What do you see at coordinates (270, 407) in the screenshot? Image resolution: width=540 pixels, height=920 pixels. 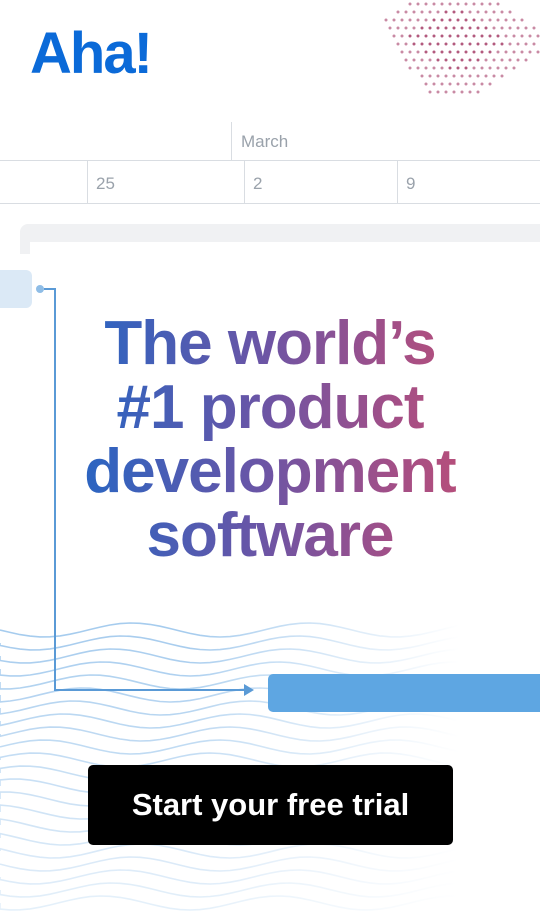 I see `headline-line: #1 product` at bounding box center [270, 407].